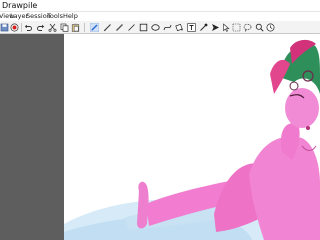  Describe the element at coordinates (55, 16) in the screenshot. I see `menu-tools: Tools` at that location.